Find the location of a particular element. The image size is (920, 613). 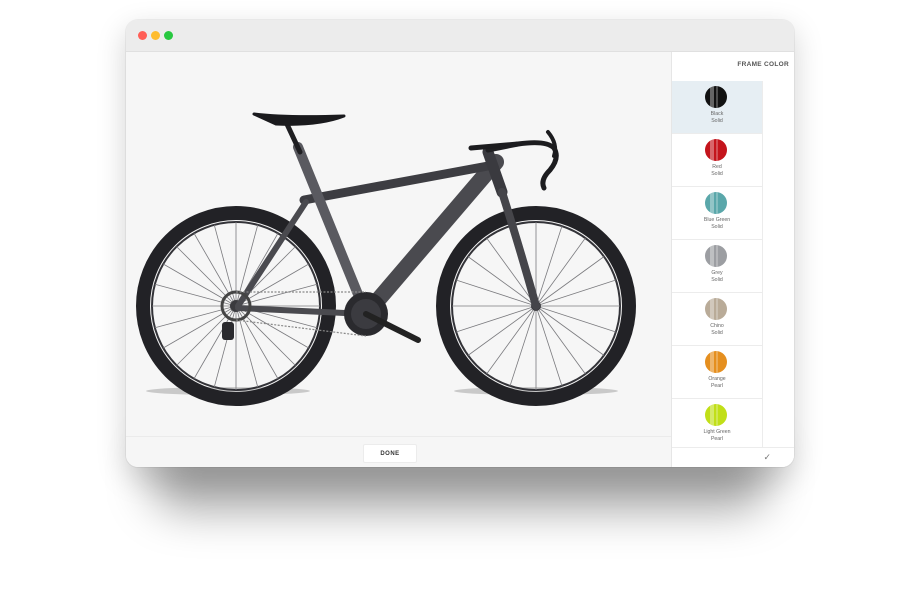

bottom-bar: DONE is located at coordinates (398, 451).